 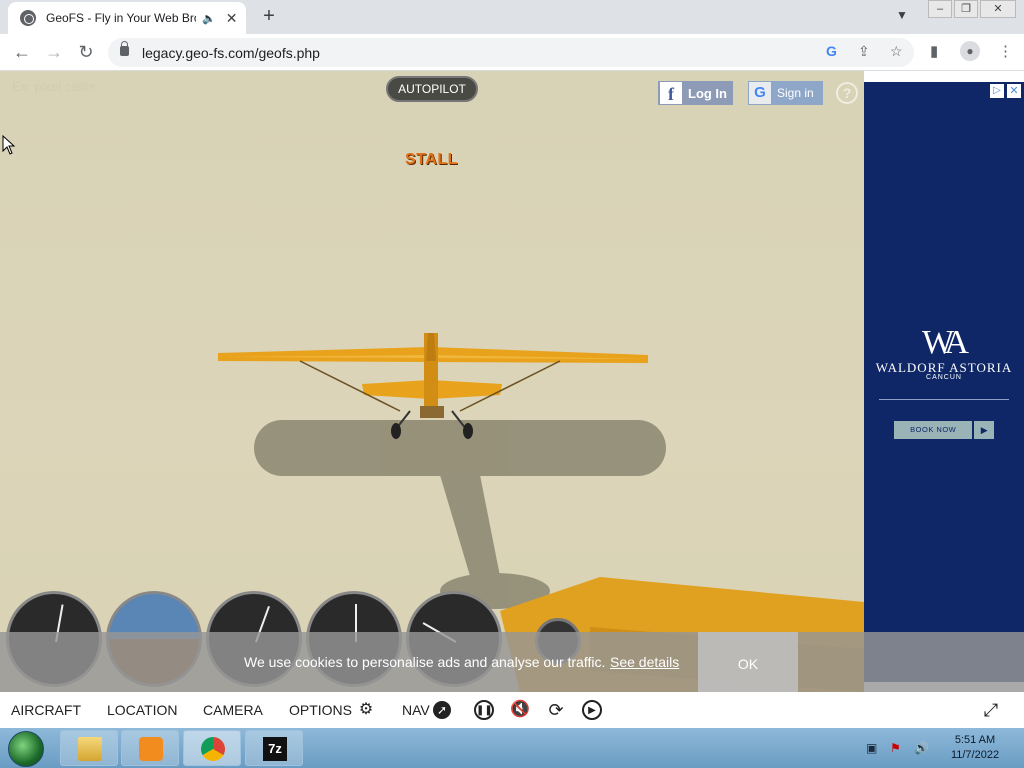 I want to click on google-signin-button: G Sign in, so click(x=785, y=93).